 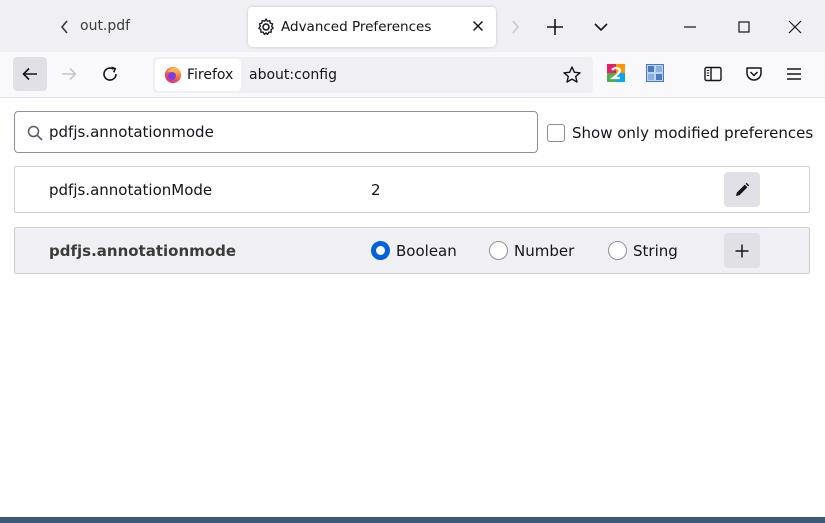 What do you see at coordinates (556, 133) in the screenshot?
I see `modified-only-checkbox` at bounding box center [556, 133].